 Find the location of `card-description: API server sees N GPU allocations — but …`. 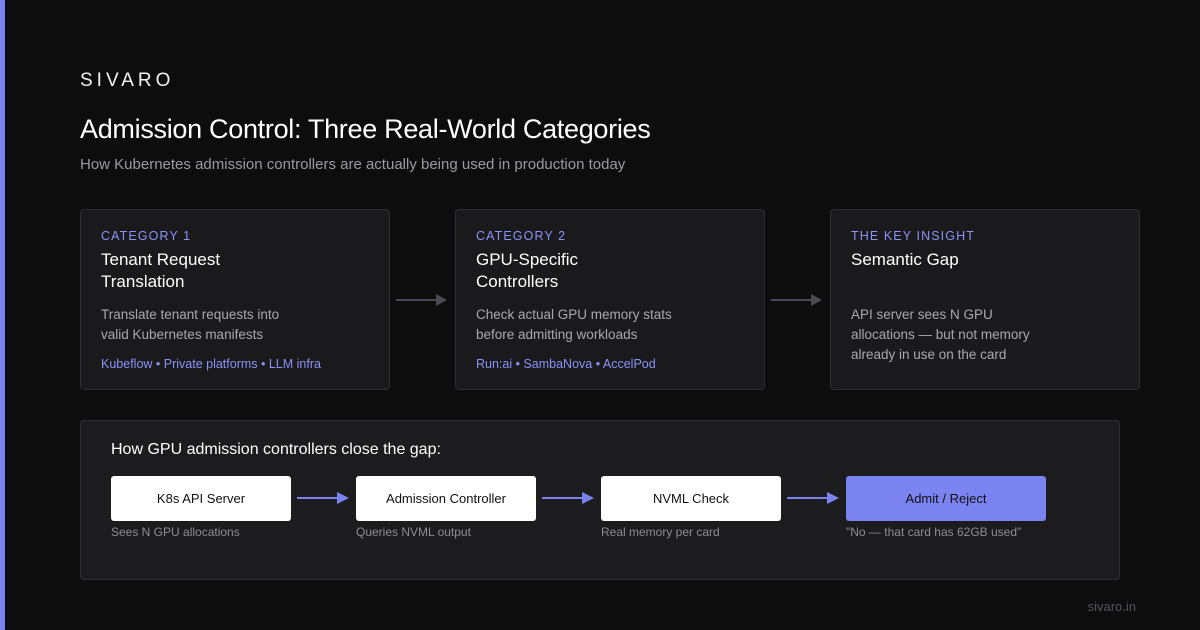

card-description: API server sees N GPU allocations — but … is located at coordinates (940, 334).